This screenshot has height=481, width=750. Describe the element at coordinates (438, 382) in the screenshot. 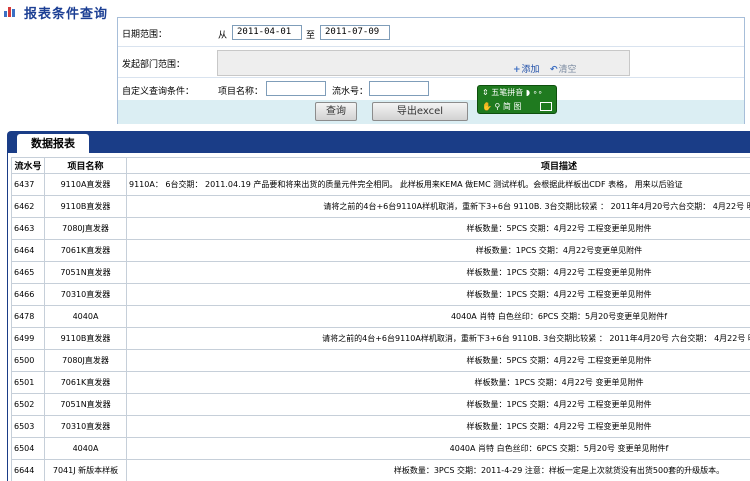

I see `row-project-desc: 样板数量：1PCS 交期：4月22号 变更单见附件` at that location.